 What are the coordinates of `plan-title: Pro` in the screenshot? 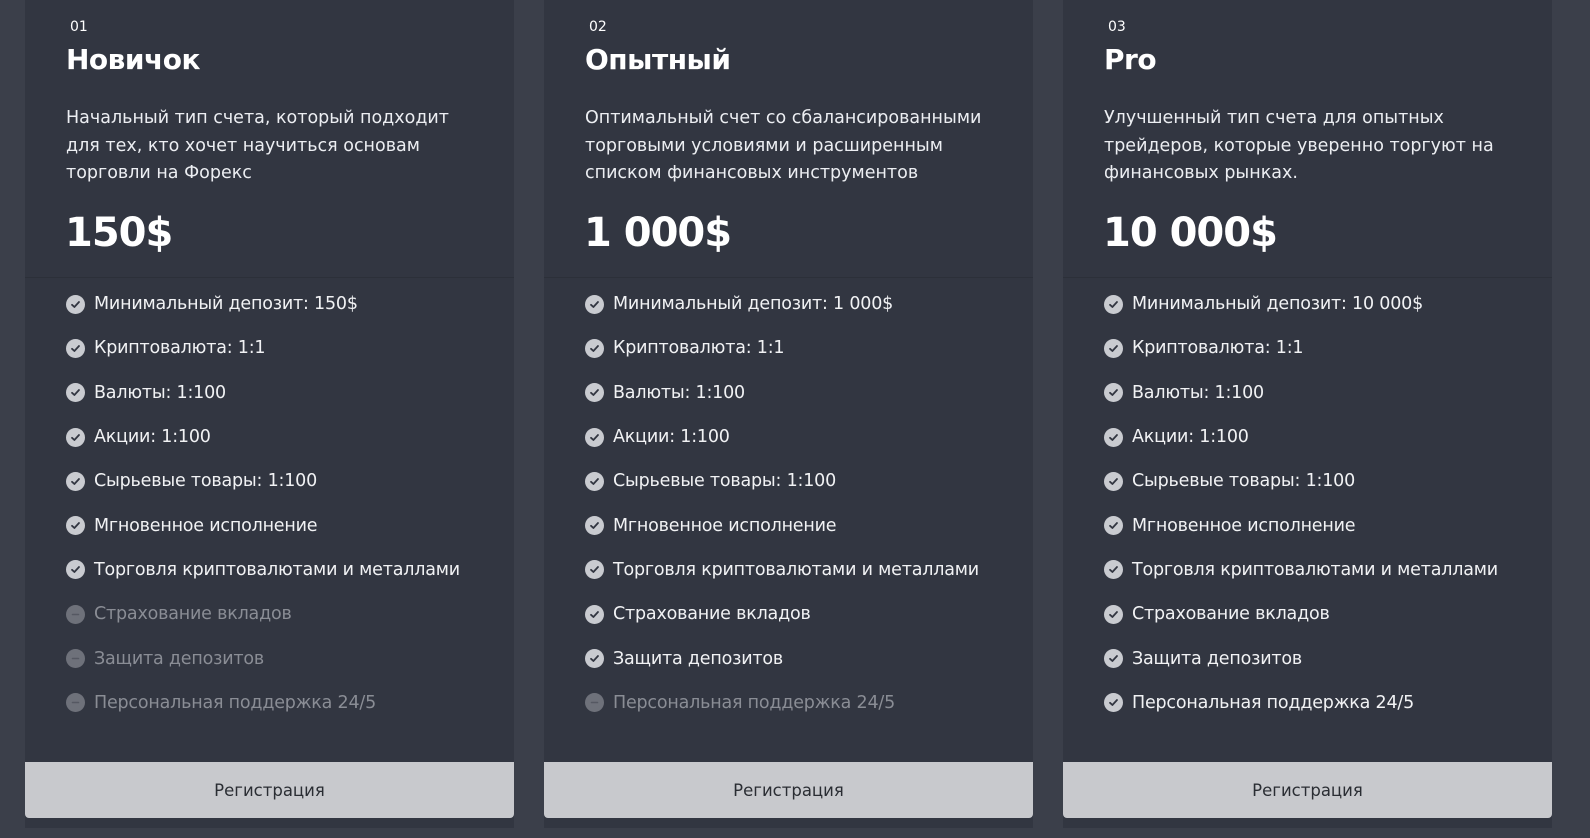 It's located at (1130, 59).